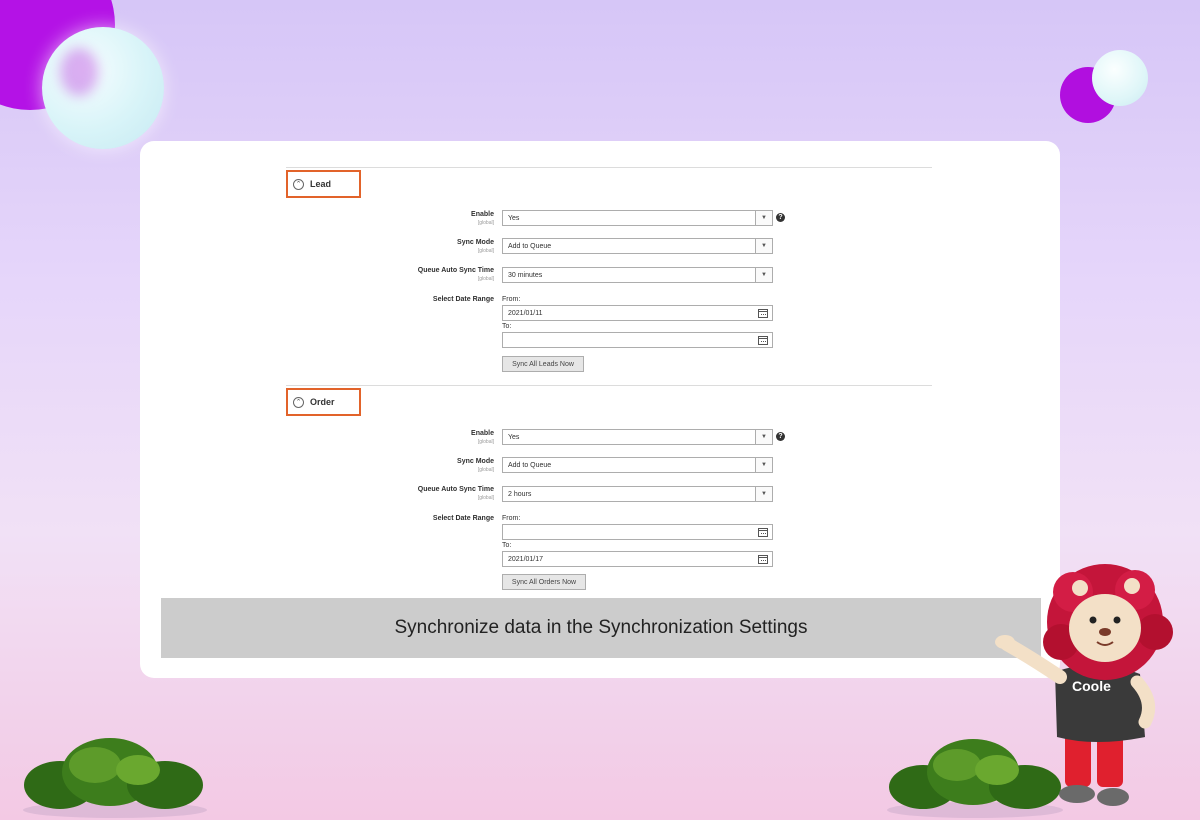  Describe the element at coordinates (637, 275) in the screenshot. I see `lead-auto-sync-select: 30 minutes ▼` at that location.